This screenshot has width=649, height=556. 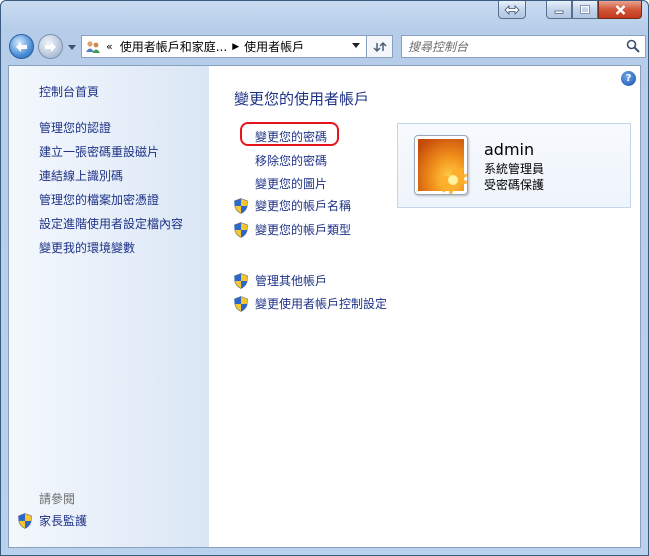 I want to click on task-label: 變更您的帳戶名稱, so click(x=303, y=206).